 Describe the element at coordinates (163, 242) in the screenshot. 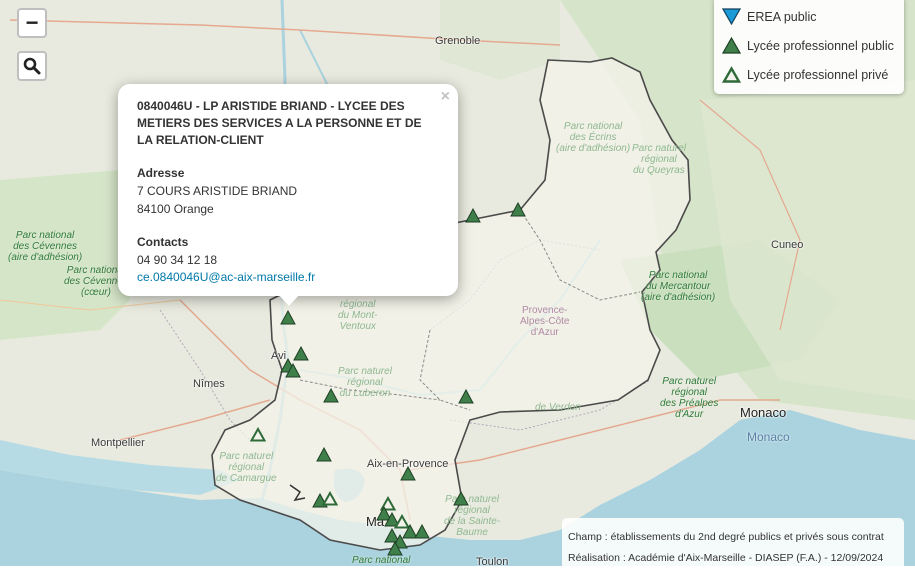

I see `contacts-heading: Contacts` at that location.